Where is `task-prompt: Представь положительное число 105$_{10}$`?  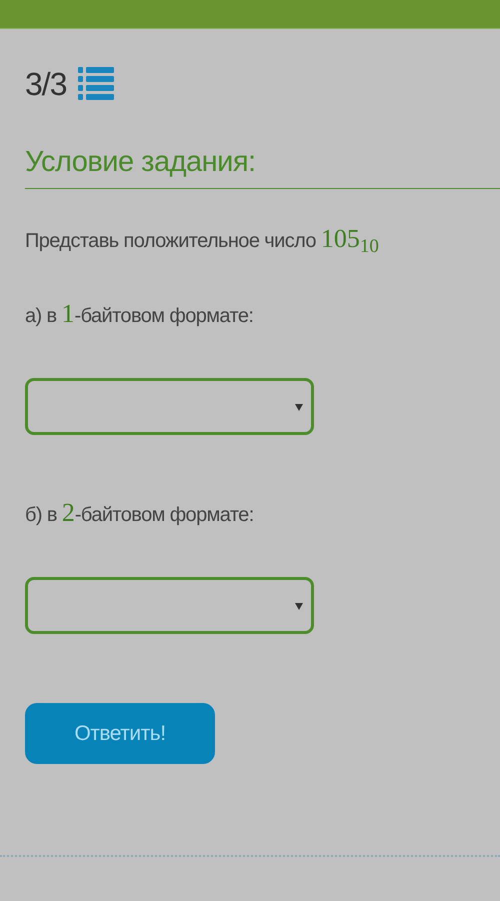
task-prompt: Представь положительное число 105$_{10}$ is located at coordinates (202, 240).